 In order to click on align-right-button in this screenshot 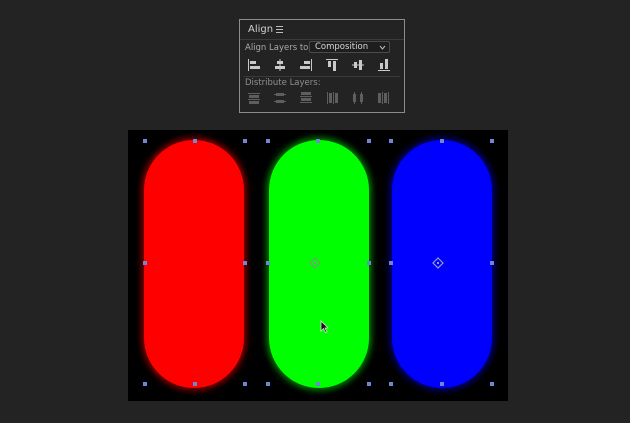, I will do `click(306, 65)`.